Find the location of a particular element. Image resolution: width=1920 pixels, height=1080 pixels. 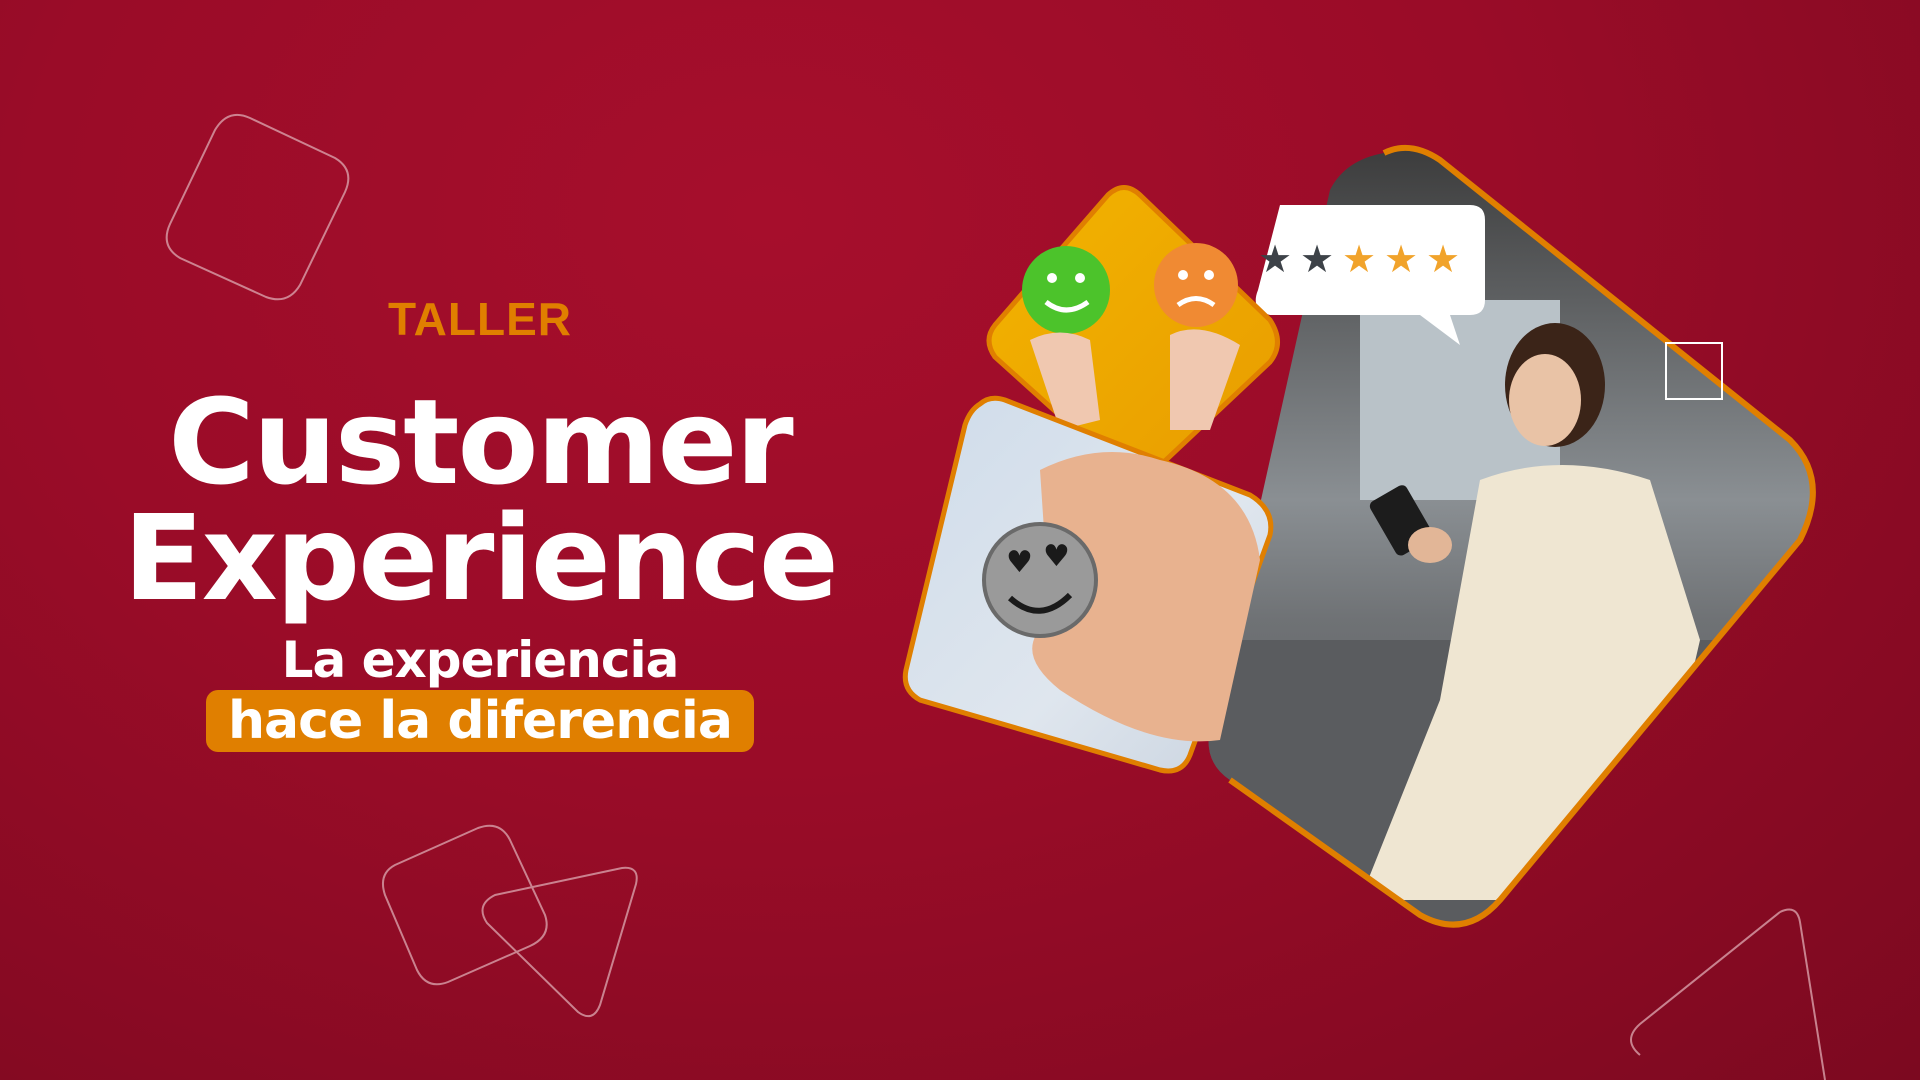

star-icon-5: ★ is located at coordinates (1443, 259).